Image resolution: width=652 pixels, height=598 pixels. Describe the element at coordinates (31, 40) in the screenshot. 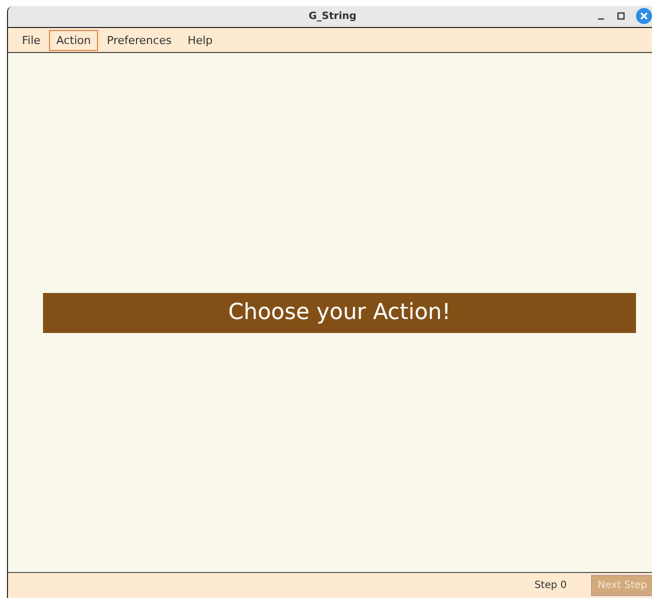

I see `menu-item: File` at that location.